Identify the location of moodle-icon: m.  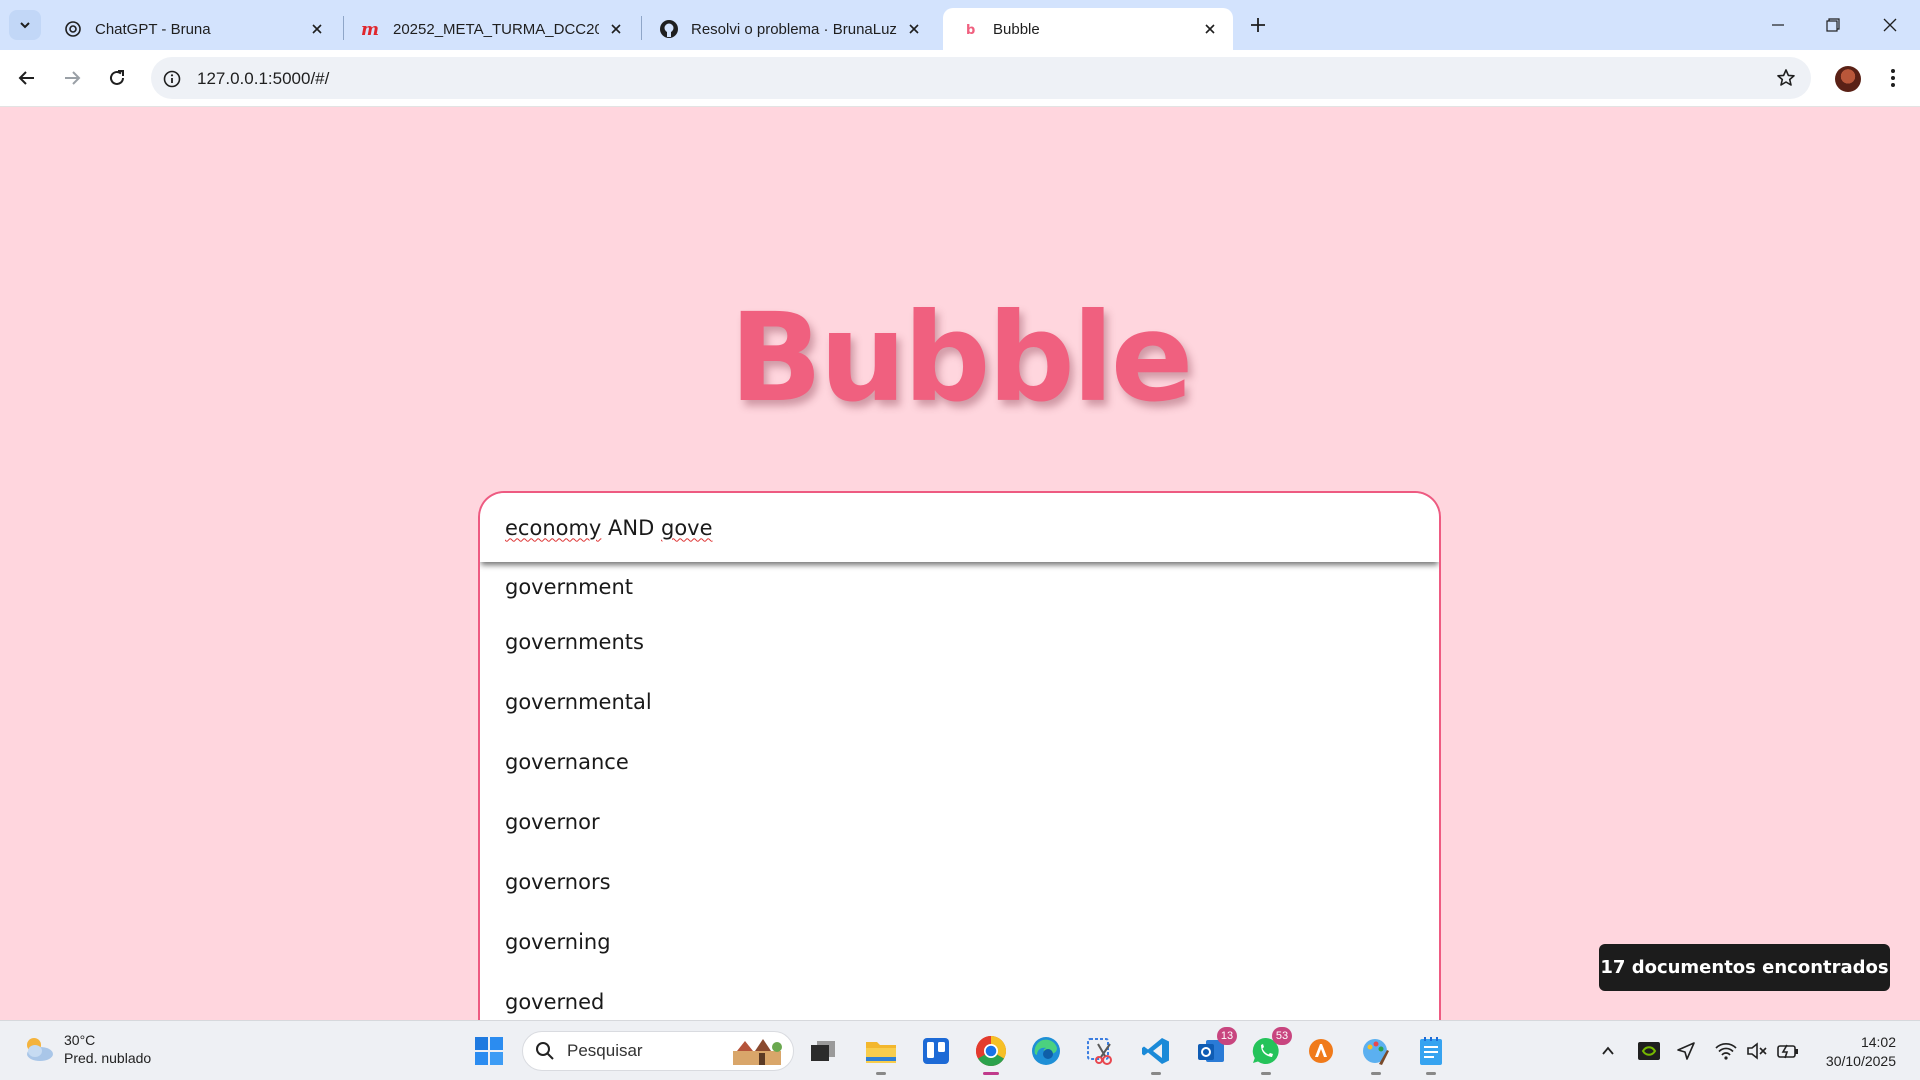
(371, 29).